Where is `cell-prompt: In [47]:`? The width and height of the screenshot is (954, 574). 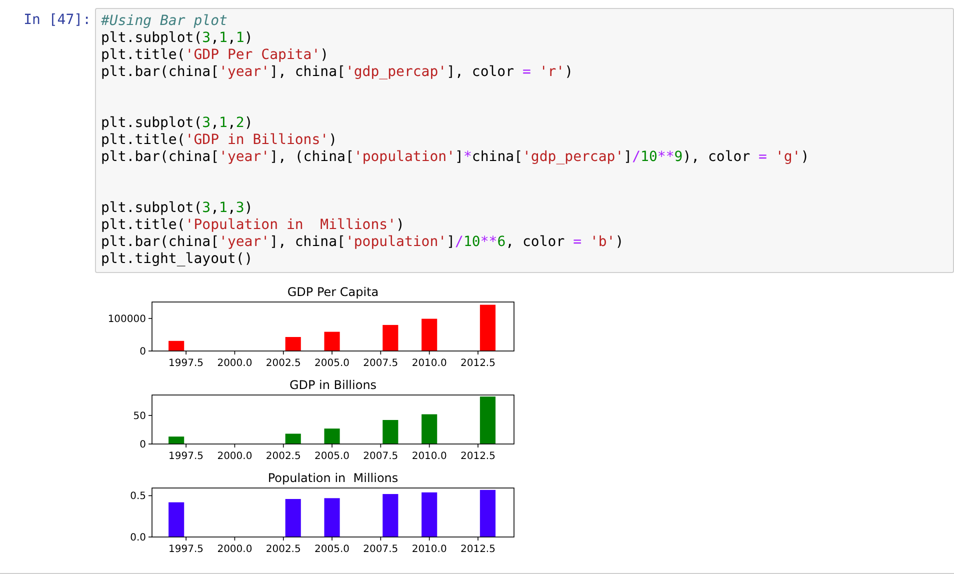 cell-prompt: In [47]: is located at coordinates (57, 20).